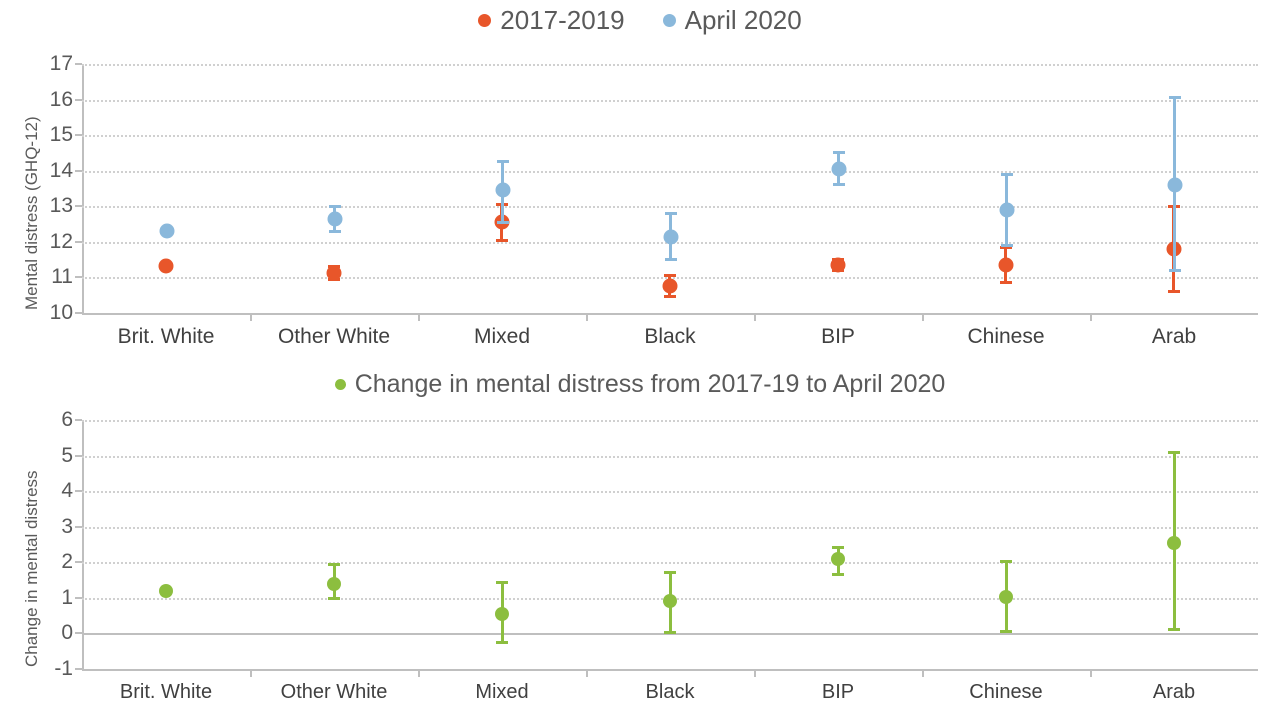  Describe the element at coordinates (340, 384) in the screenshot. I see `legend-color-swatch-change` at that location.